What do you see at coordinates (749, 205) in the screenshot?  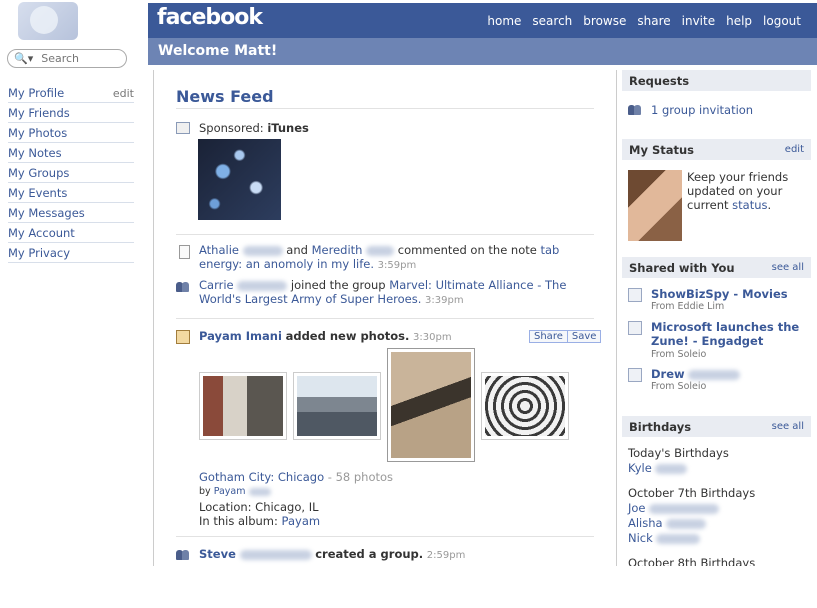 I see `status-link: status` at bounding box center [749, 205].